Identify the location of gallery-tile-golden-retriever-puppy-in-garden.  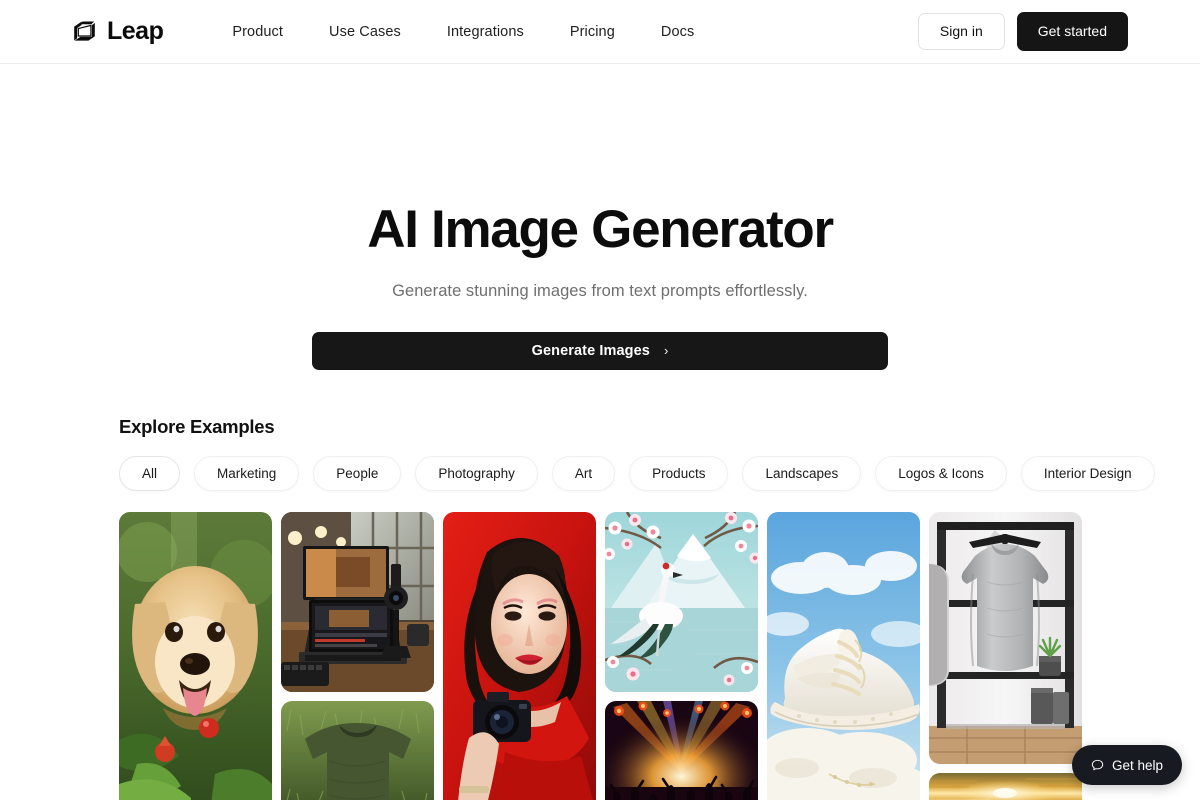
(195, 655).